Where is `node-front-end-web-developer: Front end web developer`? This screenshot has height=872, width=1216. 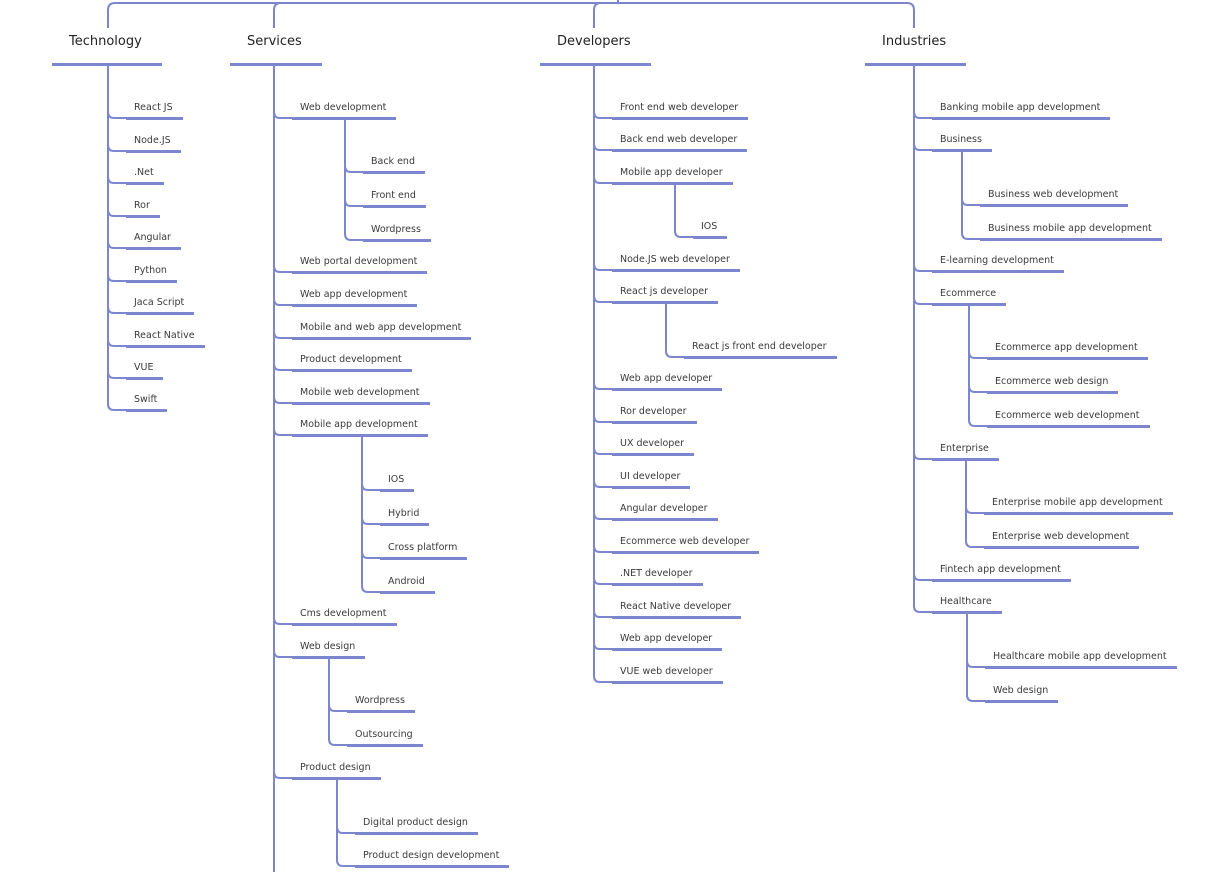
node-front-end-web-developer: Front end web developer is located at coordinates (680, 110).